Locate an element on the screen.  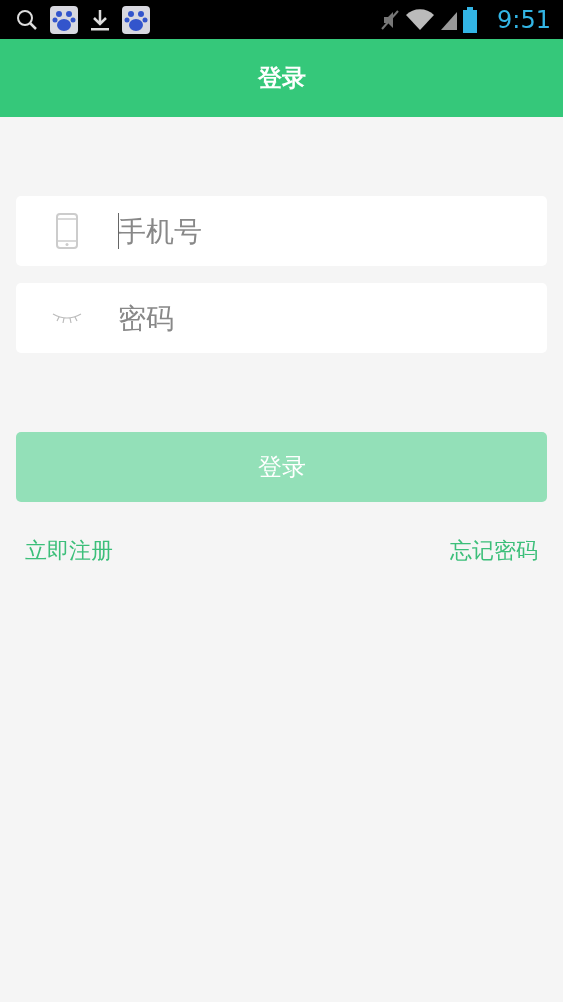
input-field: 密码 is located at coordinates (281, 318).